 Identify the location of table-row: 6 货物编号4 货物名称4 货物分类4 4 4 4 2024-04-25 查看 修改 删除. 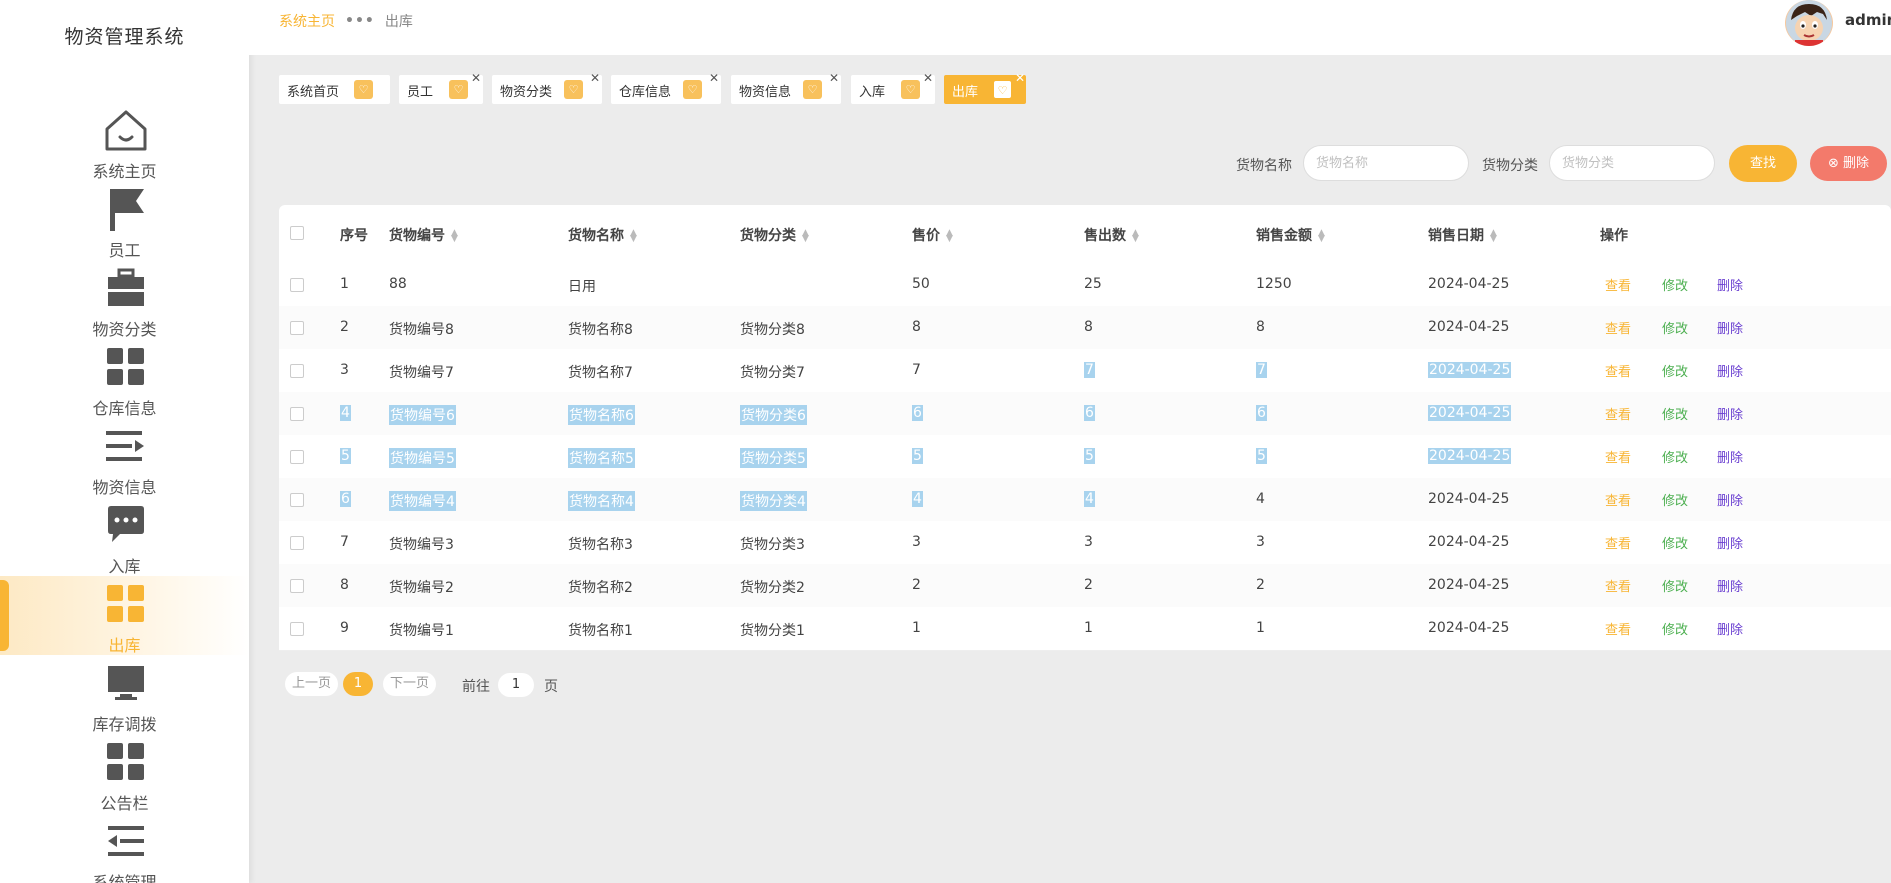
(1085, 500).